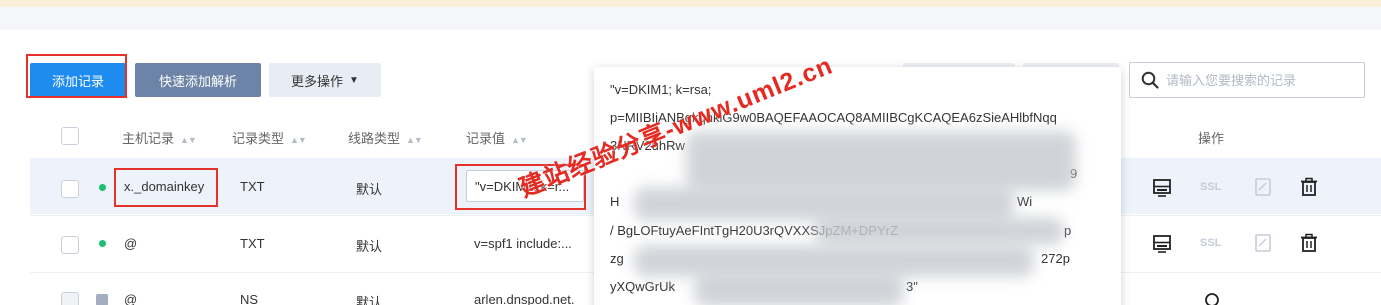 Image resolution: width=1381 pixels, height=305 pixels. I want to click on quick-add-button: 快速添加解析, so click(198, 80).